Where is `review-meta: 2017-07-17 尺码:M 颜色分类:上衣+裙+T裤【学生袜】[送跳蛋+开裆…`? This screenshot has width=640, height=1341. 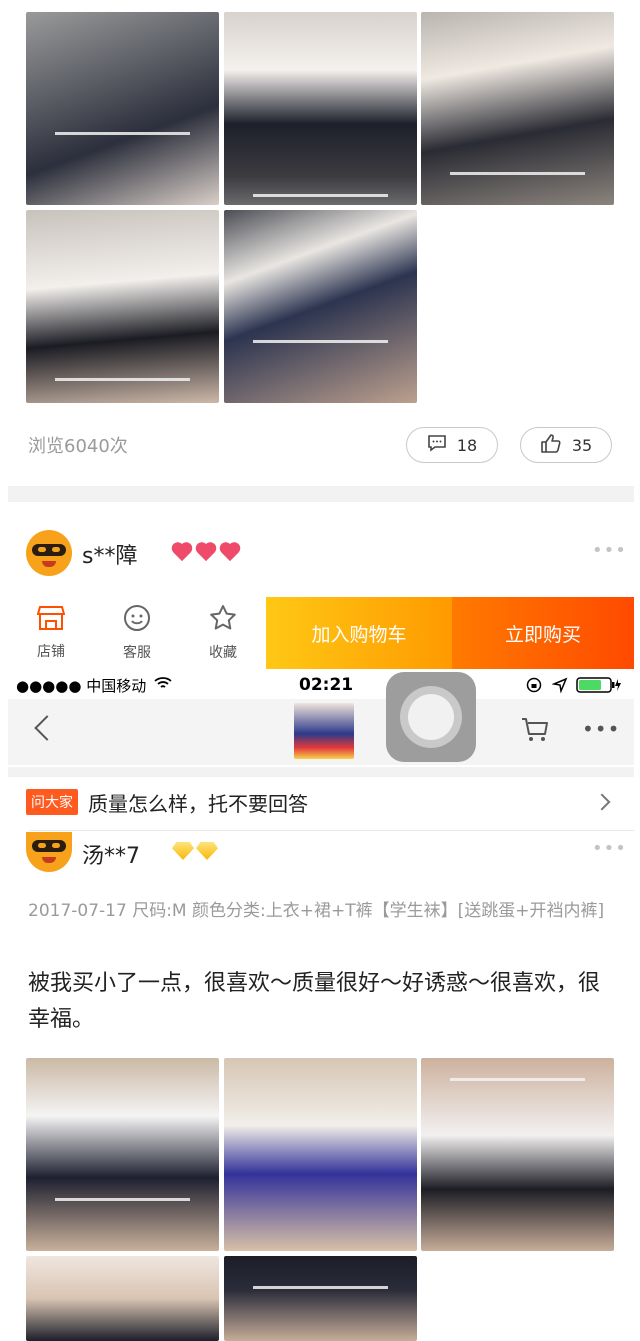
review-meta: 2017-07-17 尺码:M 颜色分类:上衣+裙+T裤【学生袜】[送跳蛋+开裆… is located at coordinates (316, 911).